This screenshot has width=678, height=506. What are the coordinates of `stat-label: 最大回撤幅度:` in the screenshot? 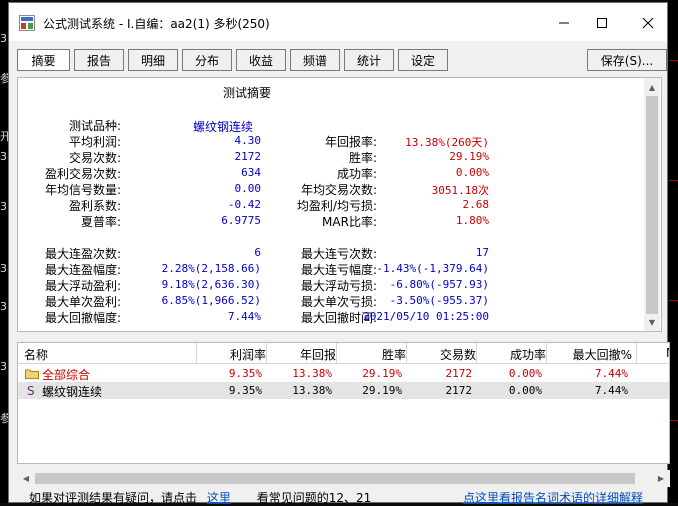 It's located at (82, 318).